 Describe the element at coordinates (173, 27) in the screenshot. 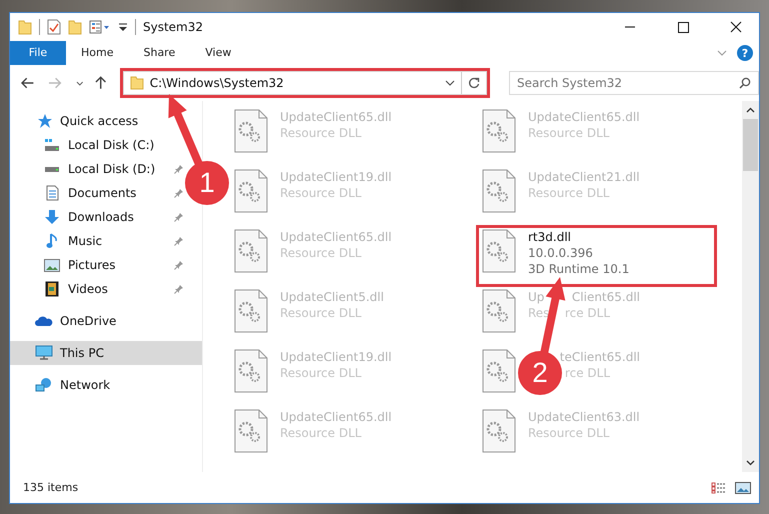

I see `window-title: System32` at that location.